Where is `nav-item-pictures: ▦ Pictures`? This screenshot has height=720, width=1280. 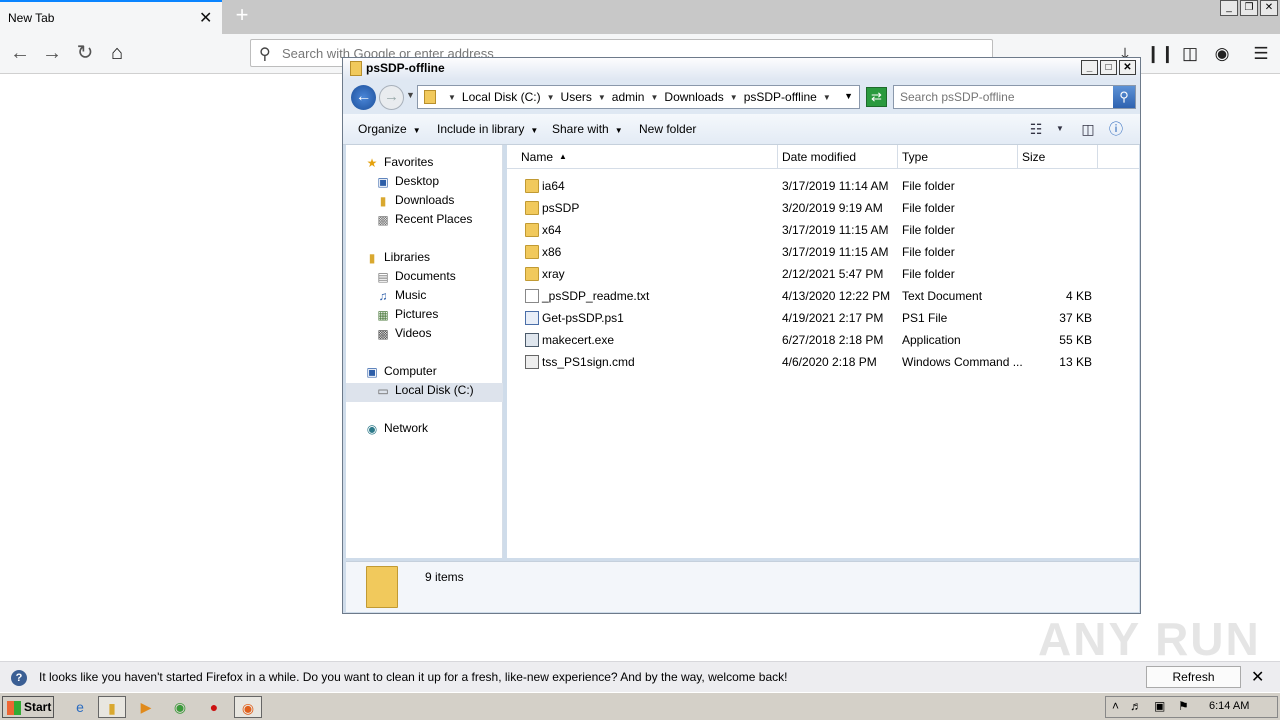 nav-item-pictures: ▦ Pictures is located at coordinates (406, 316).